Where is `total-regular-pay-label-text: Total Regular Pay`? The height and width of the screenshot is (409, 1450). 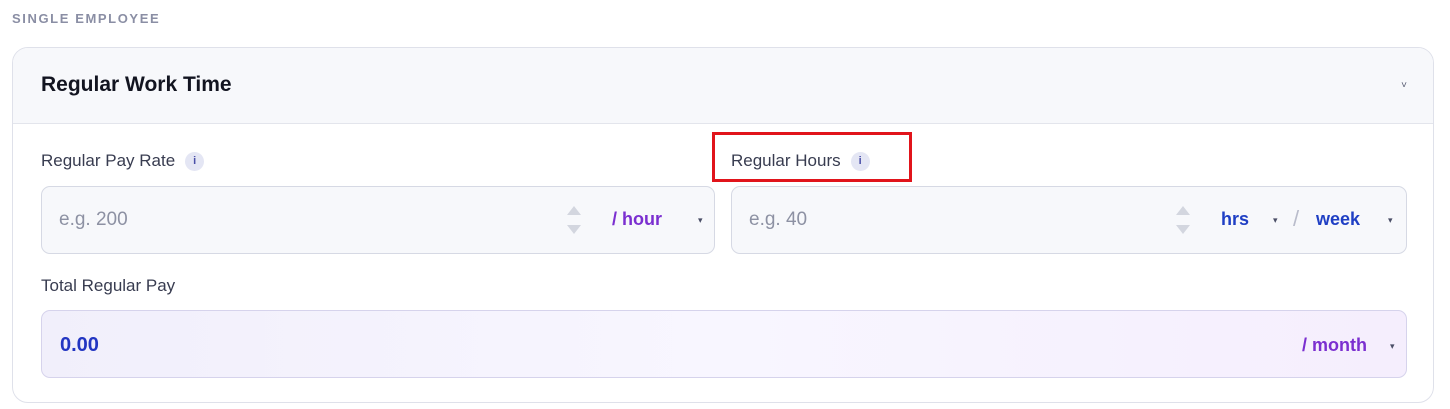 total-regular-pay-label-text: Total Regular Pay is located at coordinates (108, 285).